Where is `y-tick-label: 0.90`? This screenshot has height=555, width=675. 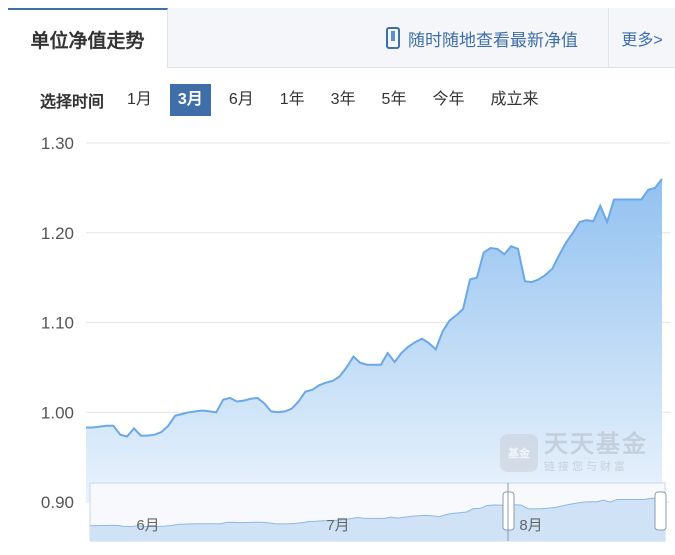
y-tick-label: 0.90 is located at coordinates (57, 502).